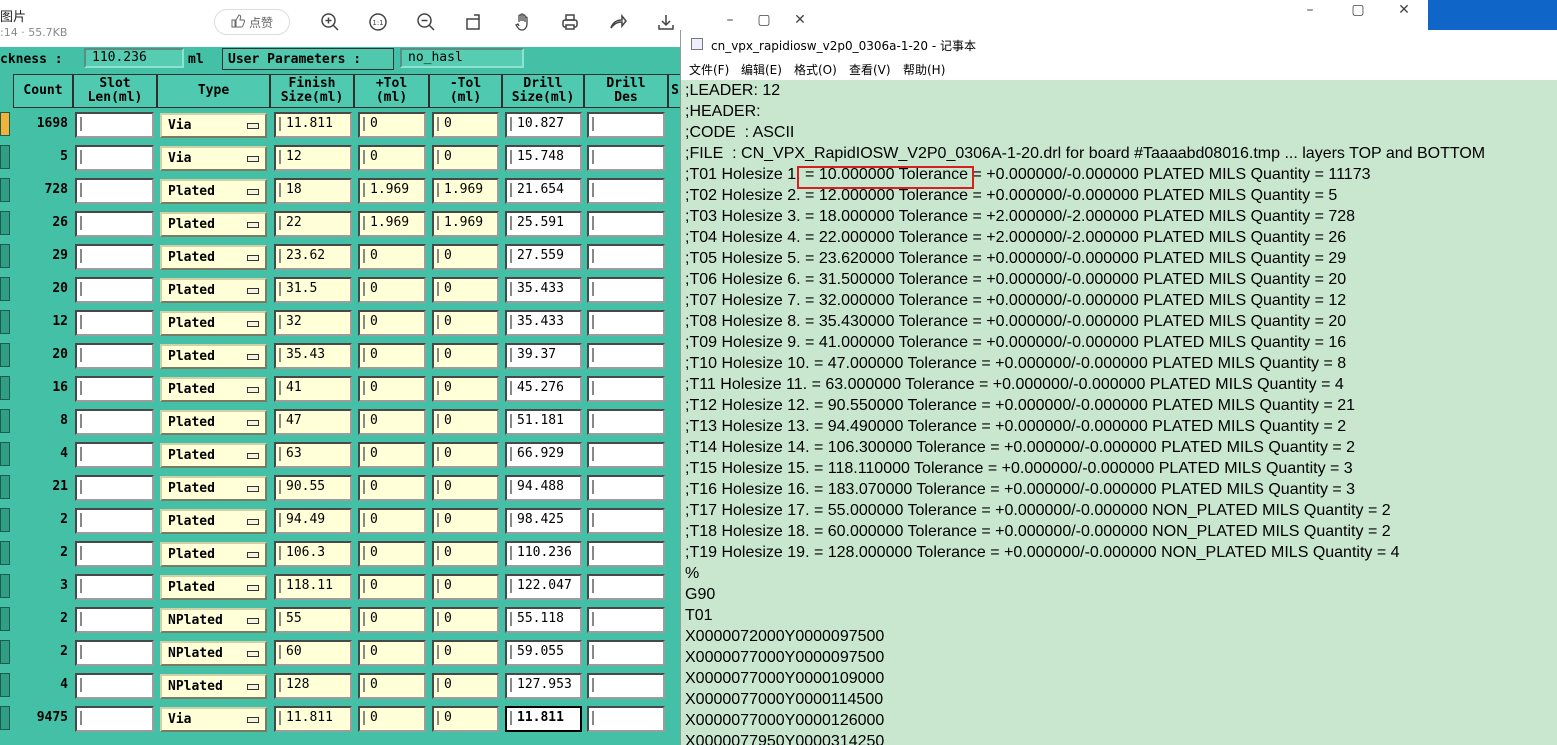  I want to click on drill-size-input: 25.591, so click(543, 224).